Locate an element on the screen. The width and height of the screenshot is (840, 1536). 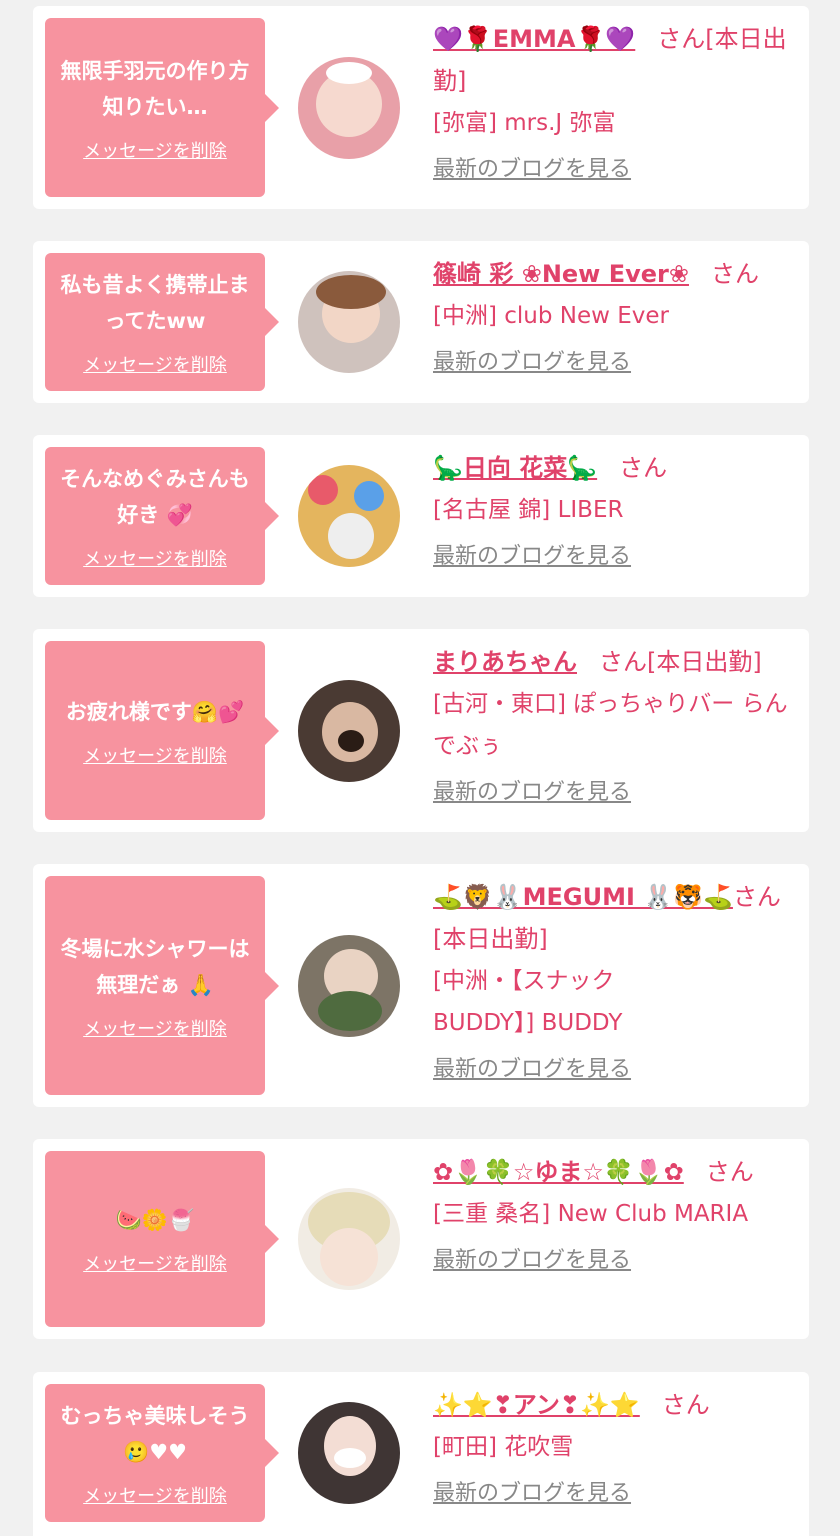
cast-name-link: 篠崎 彩 ❀New Ever❀ is located at coordinates (561, 274).